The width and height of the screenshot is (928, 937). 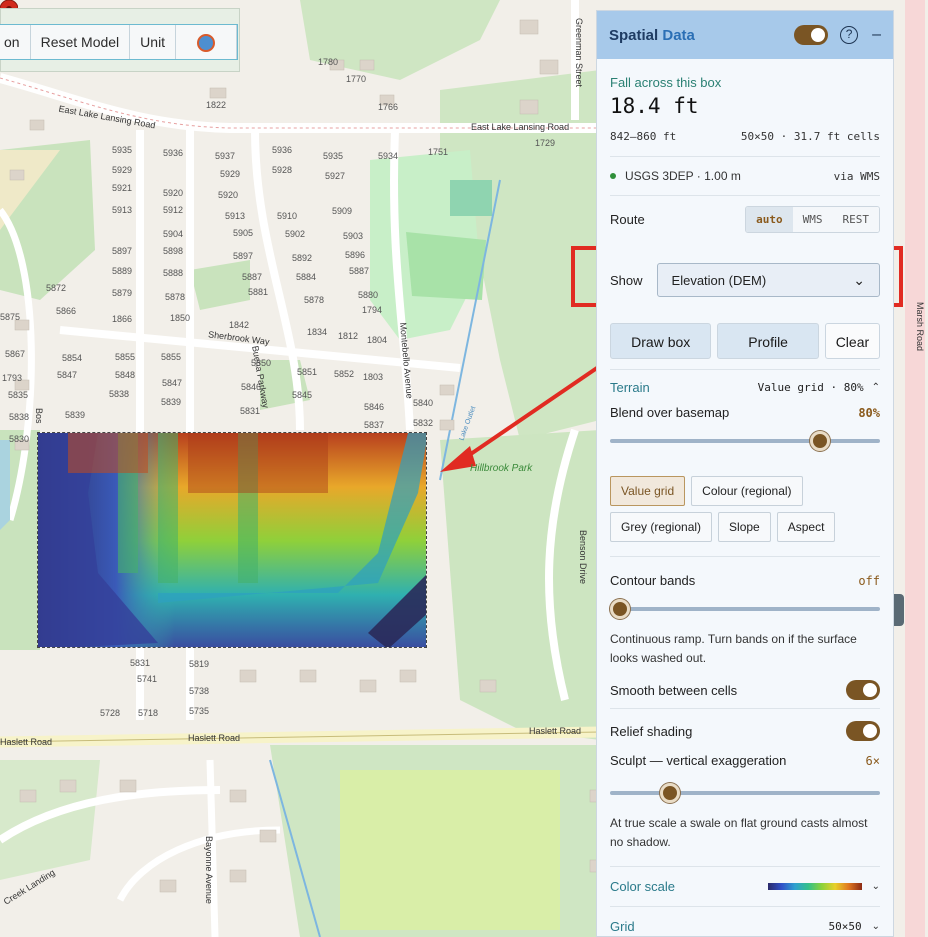 I want to click on route-row: Route auto WMS REST, so click(x=745, y=219).